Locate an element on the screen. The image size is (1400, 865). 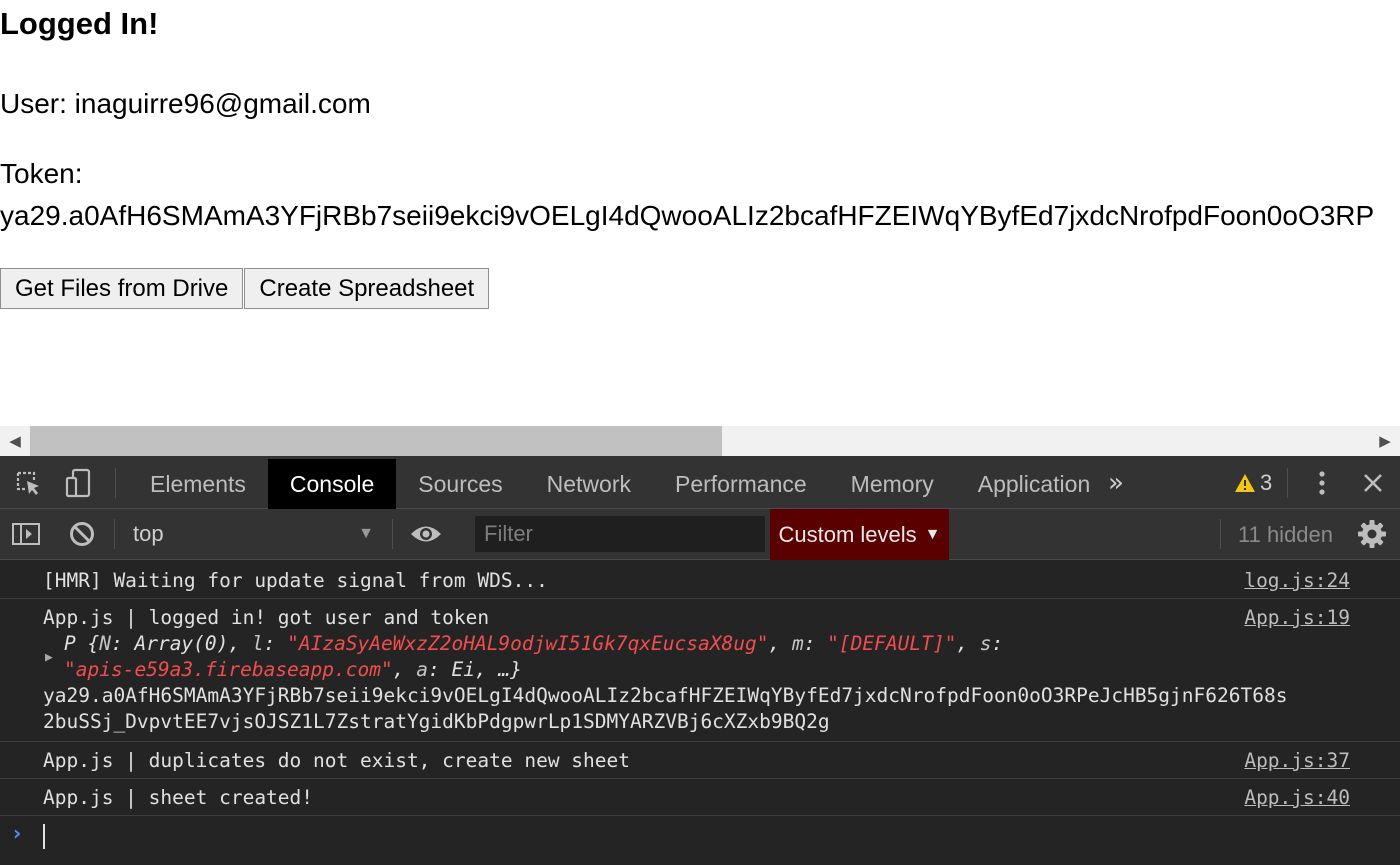
warning-count: 3 is located at coordinates (1266, 482).